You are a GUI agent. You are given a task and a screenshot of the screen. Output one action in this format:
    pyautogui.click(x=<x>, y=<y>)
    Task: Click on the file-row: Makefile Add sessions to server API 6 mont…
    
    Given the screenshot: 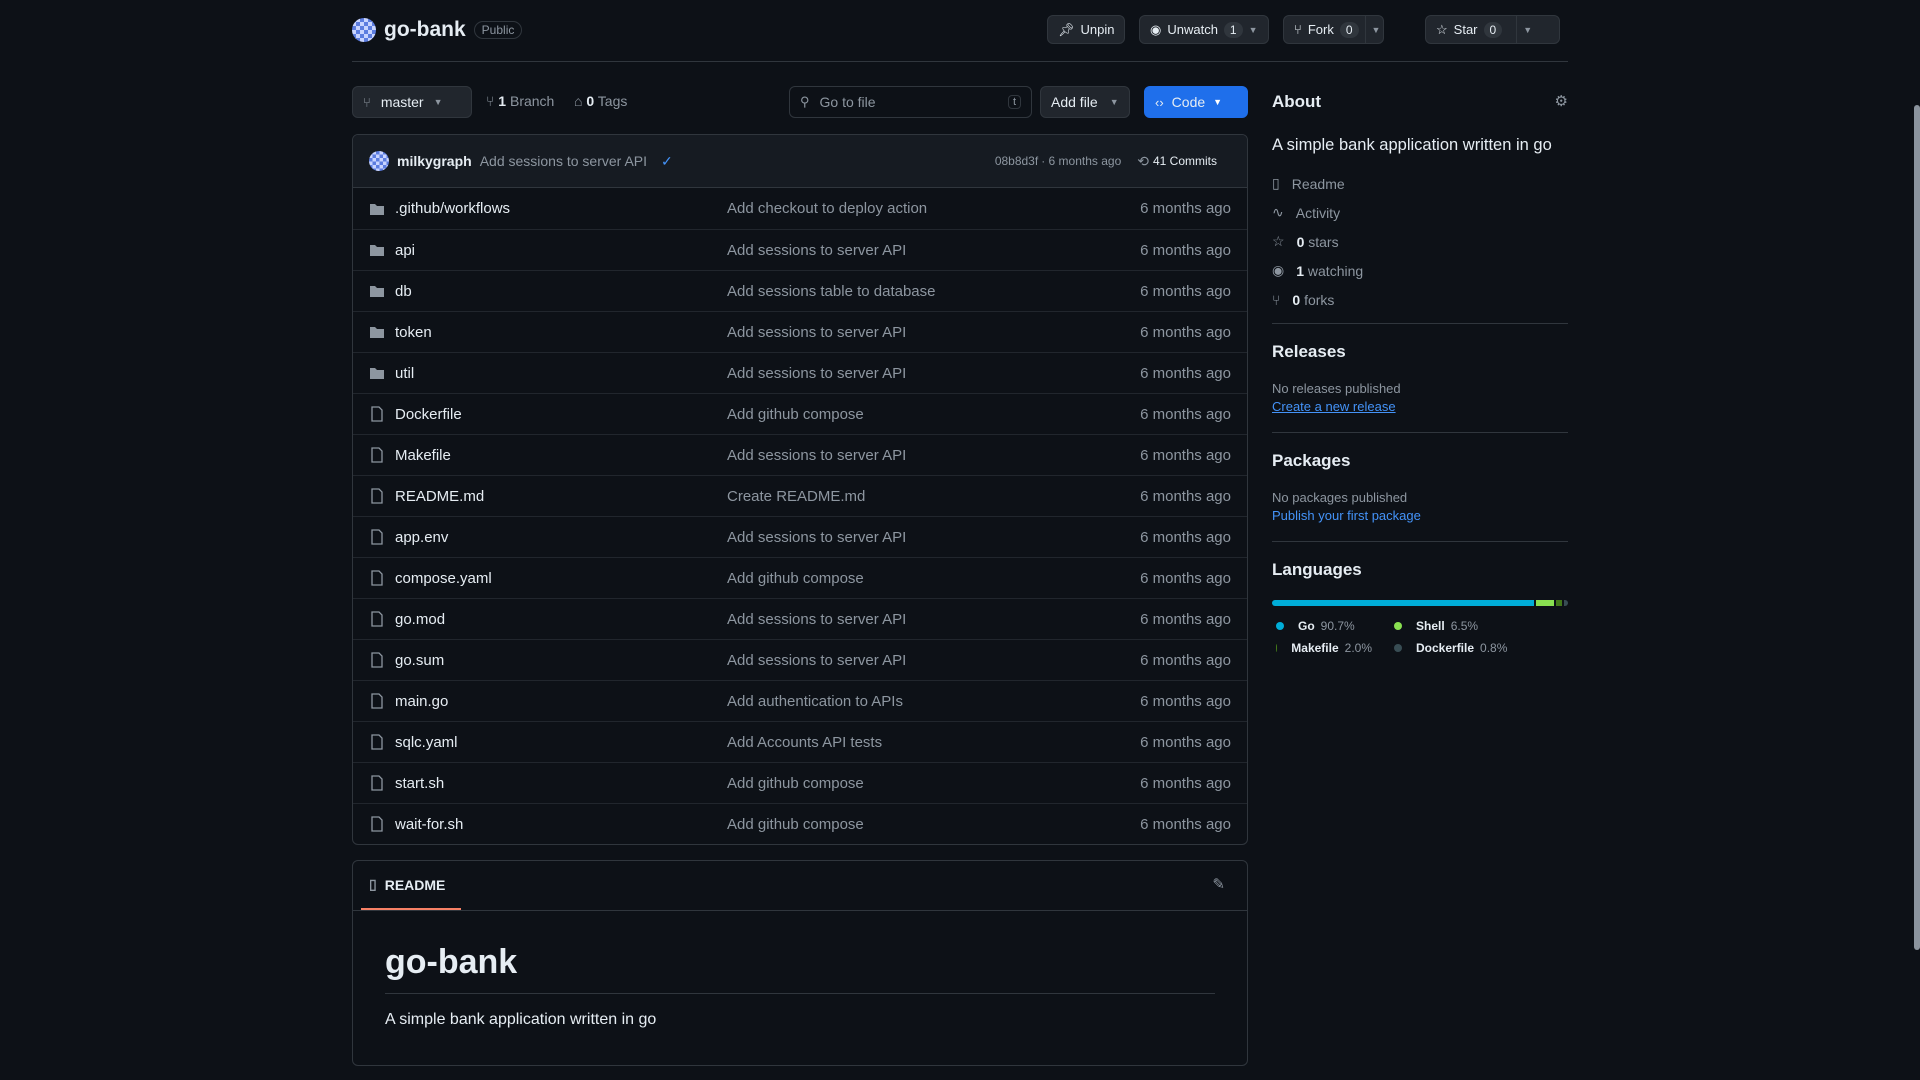 What is the action you would take?
    pyautogui.click(x=800, y=454)
    